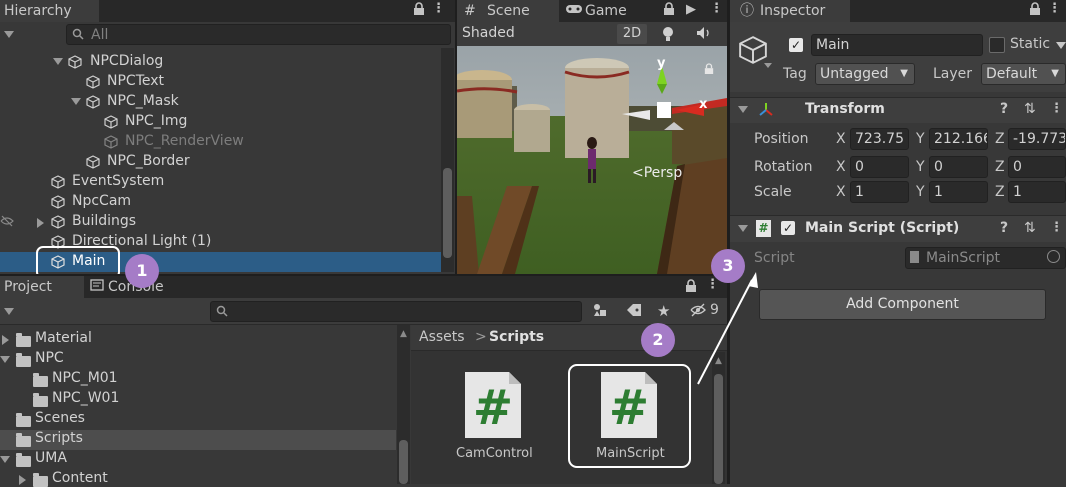  Describe the element at coordinates (403, 334) in the screenshot. I see `scroll-up-icon: ▲` at that location.